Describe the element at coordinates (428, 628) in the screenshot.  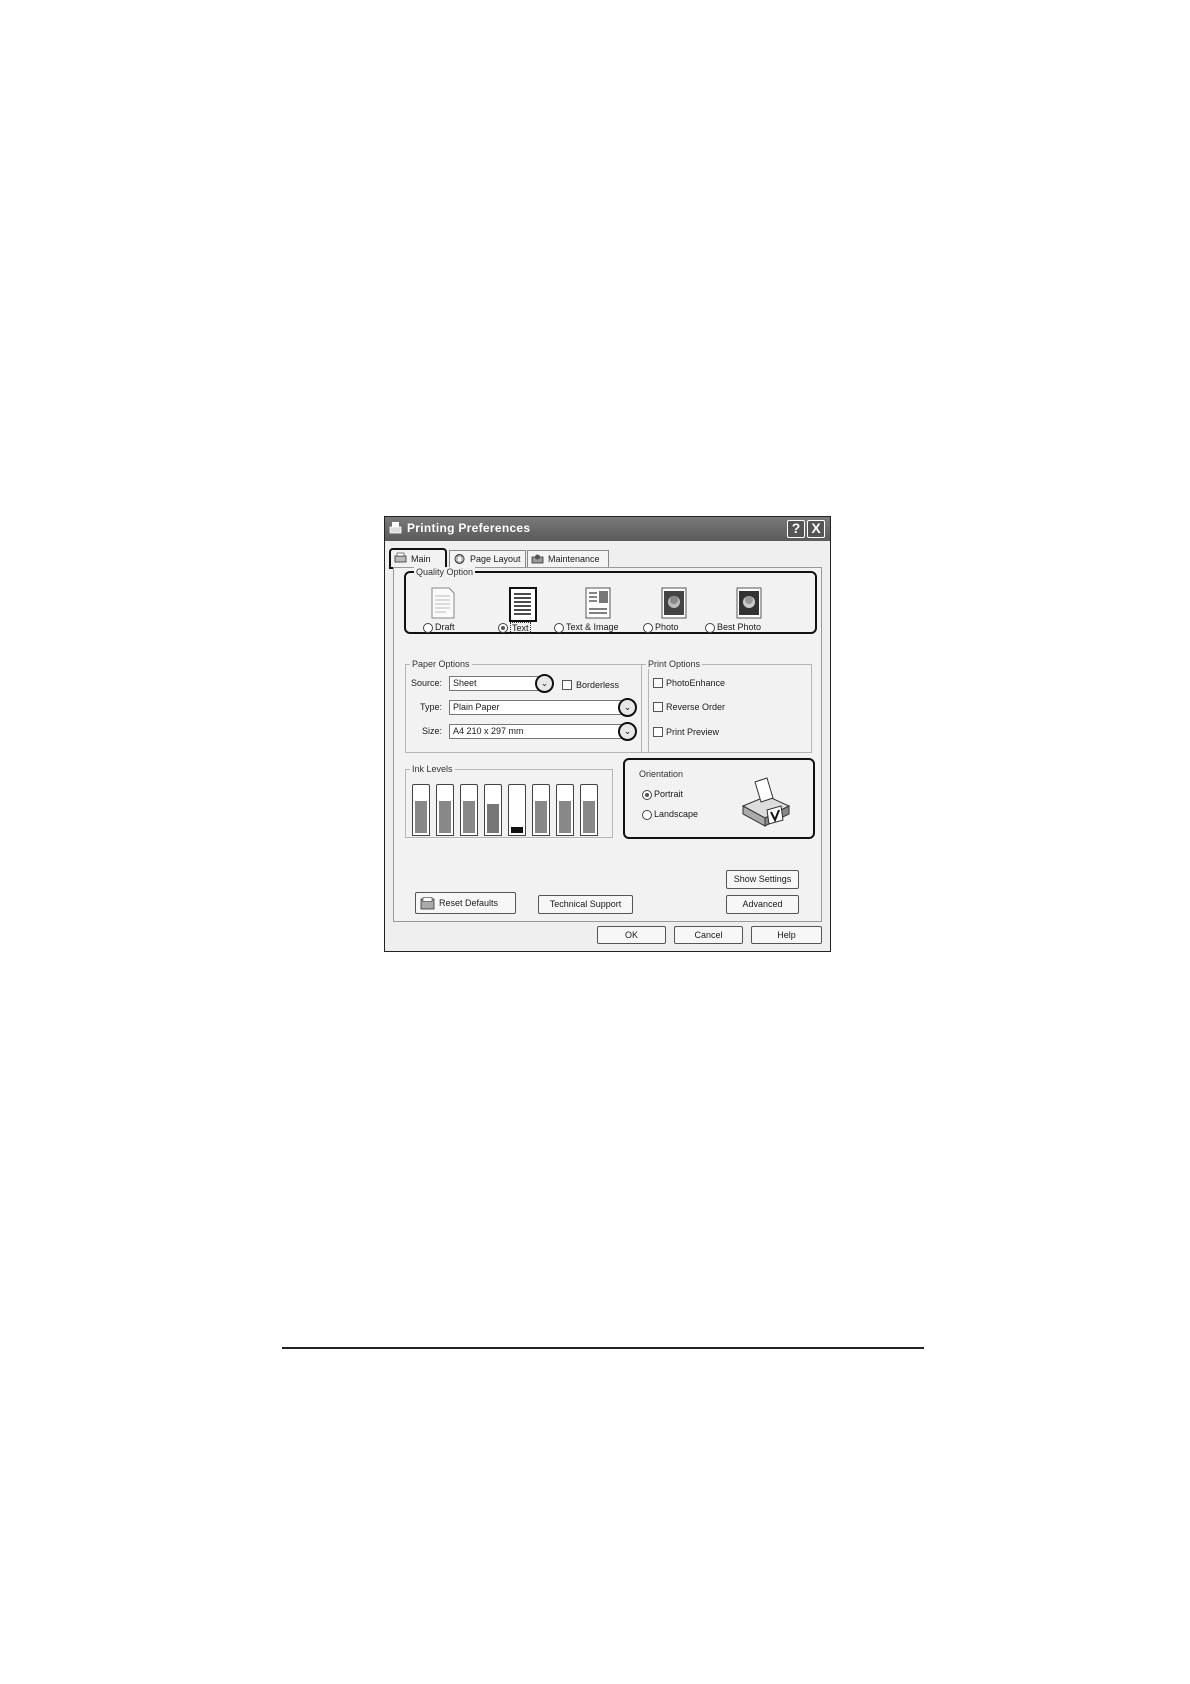
I see `draft-radio` at that location.